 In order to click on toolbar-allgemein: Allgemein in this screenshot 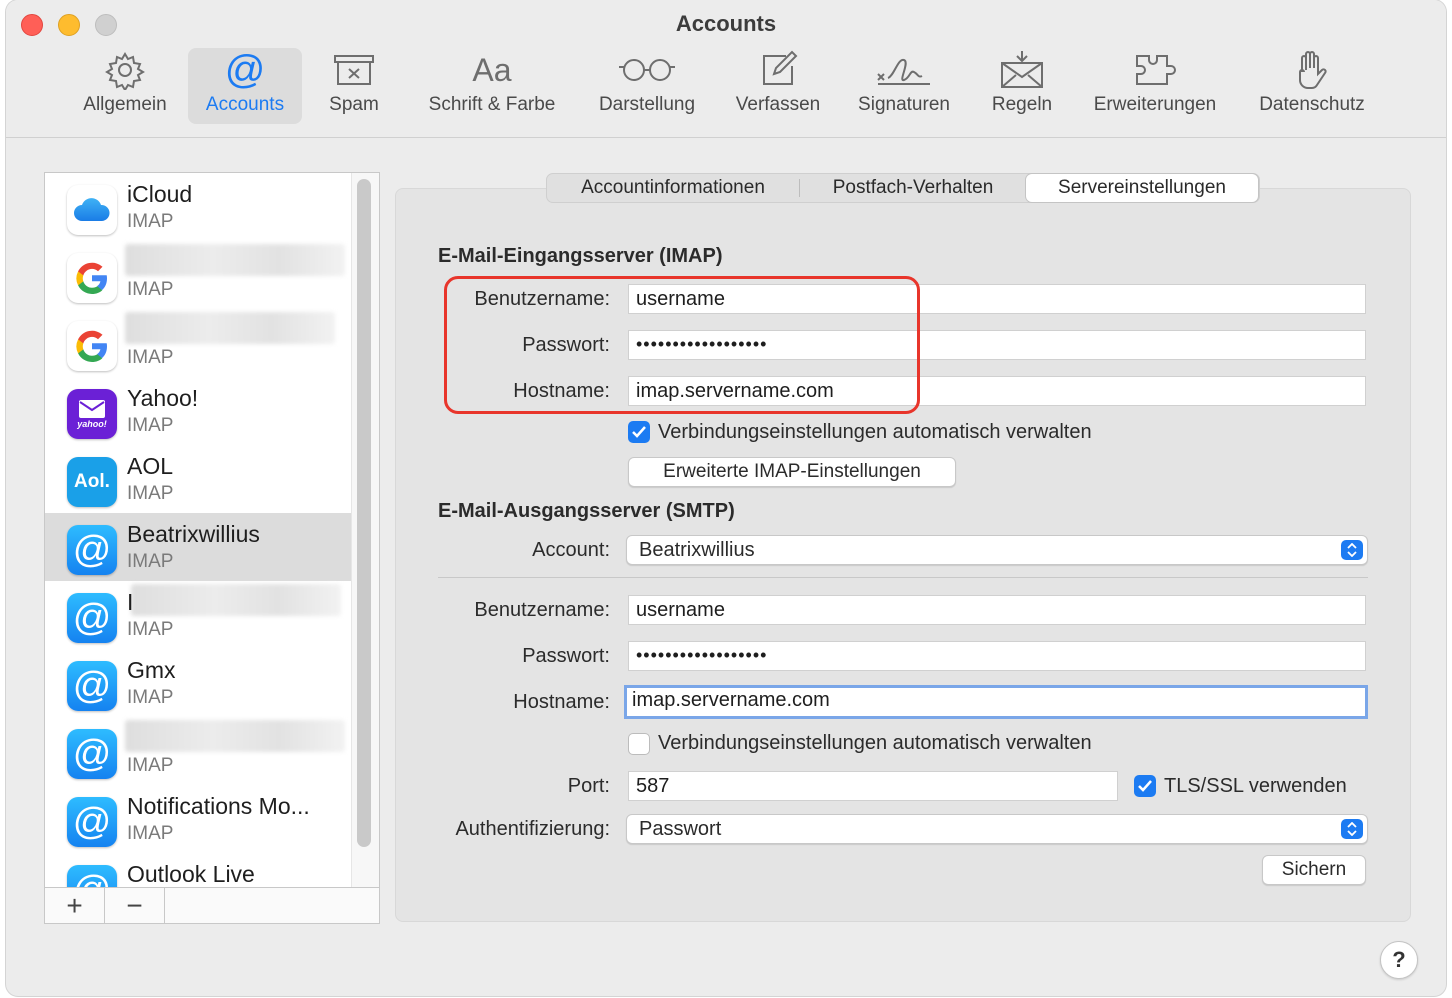, I will do `click(125, 86)`.